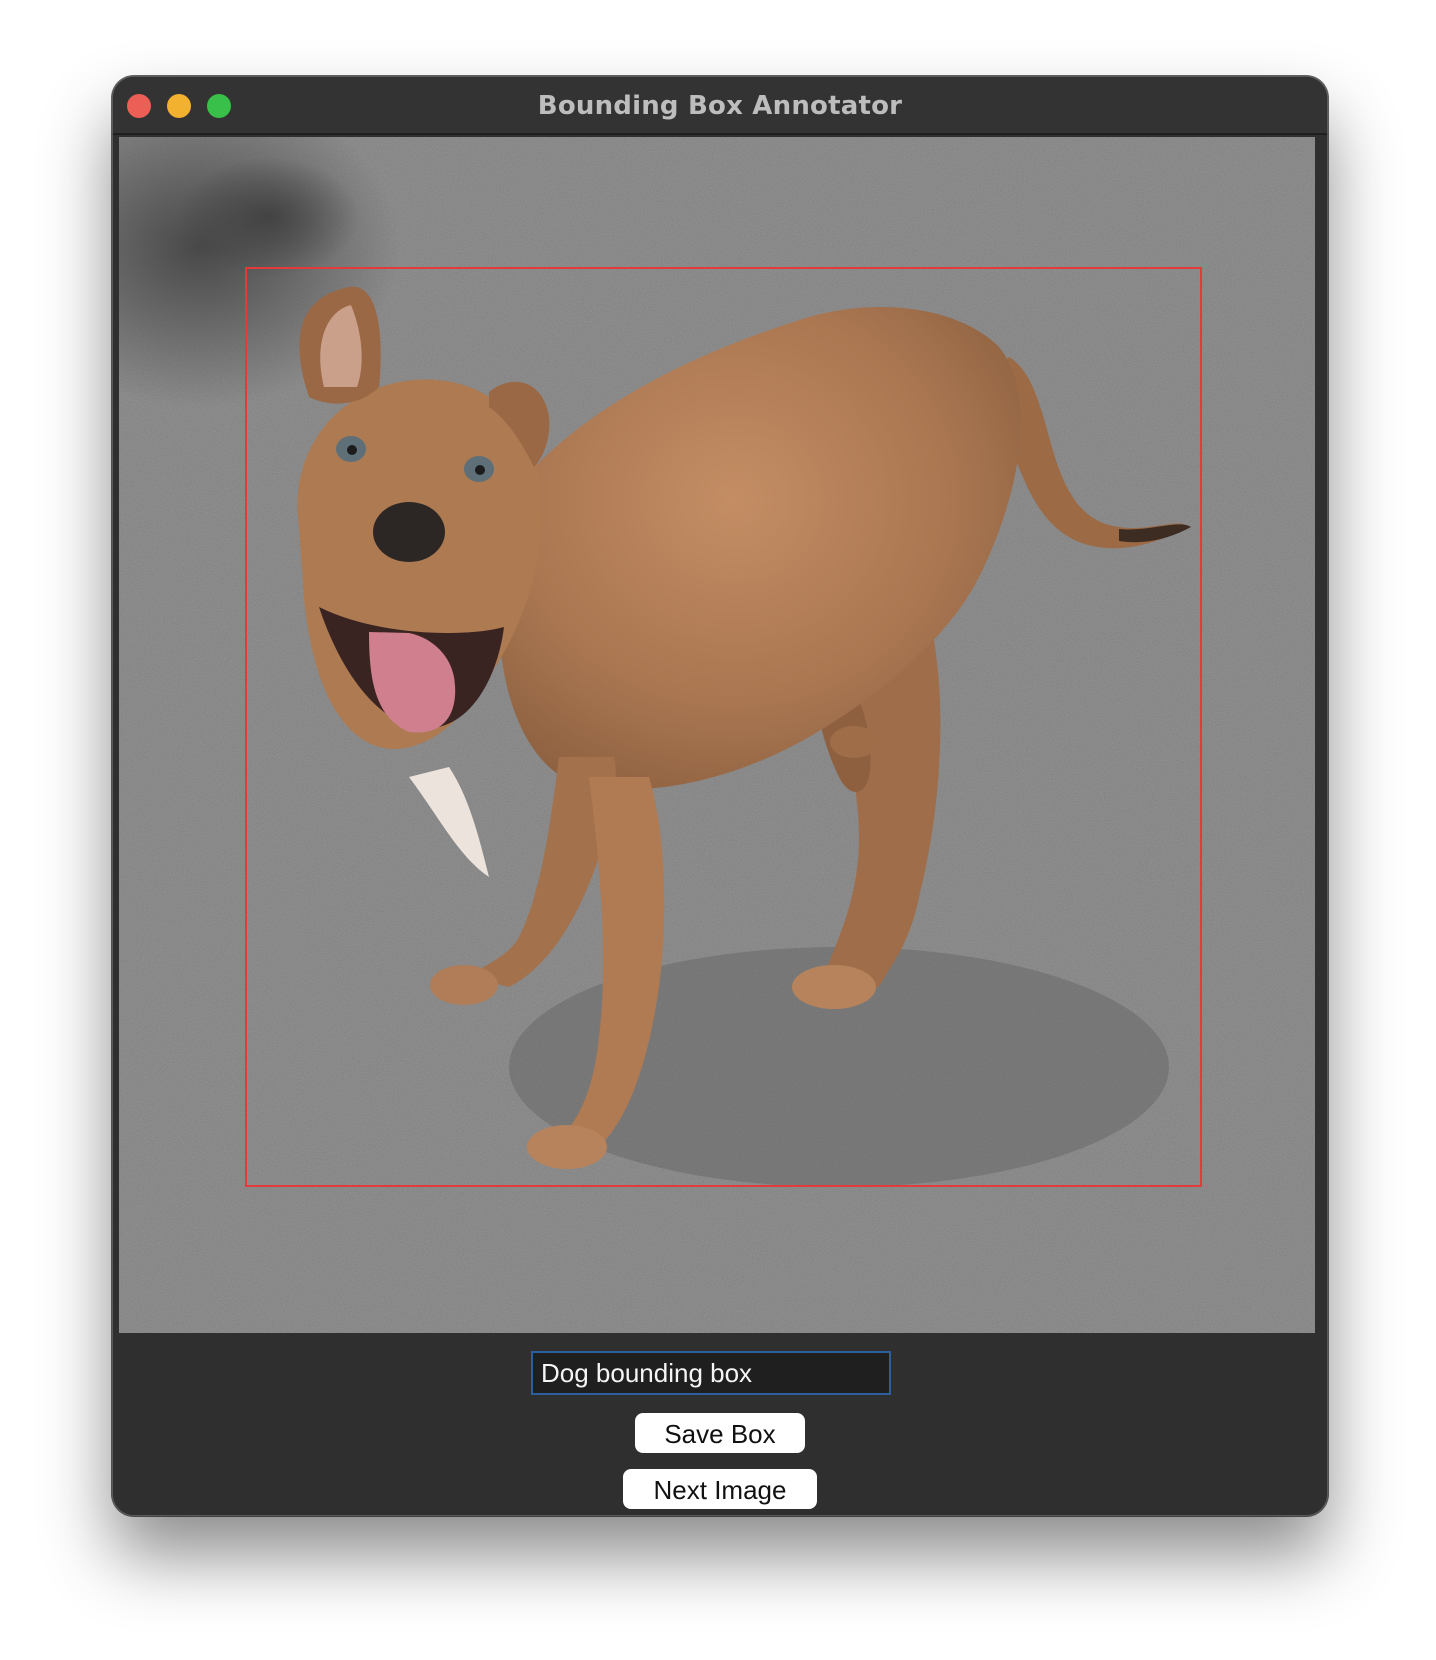 Image resolution: width=1436 pixels, height=1660 pixels. I want to click on dog-paw-back-right, so click(834, 987).